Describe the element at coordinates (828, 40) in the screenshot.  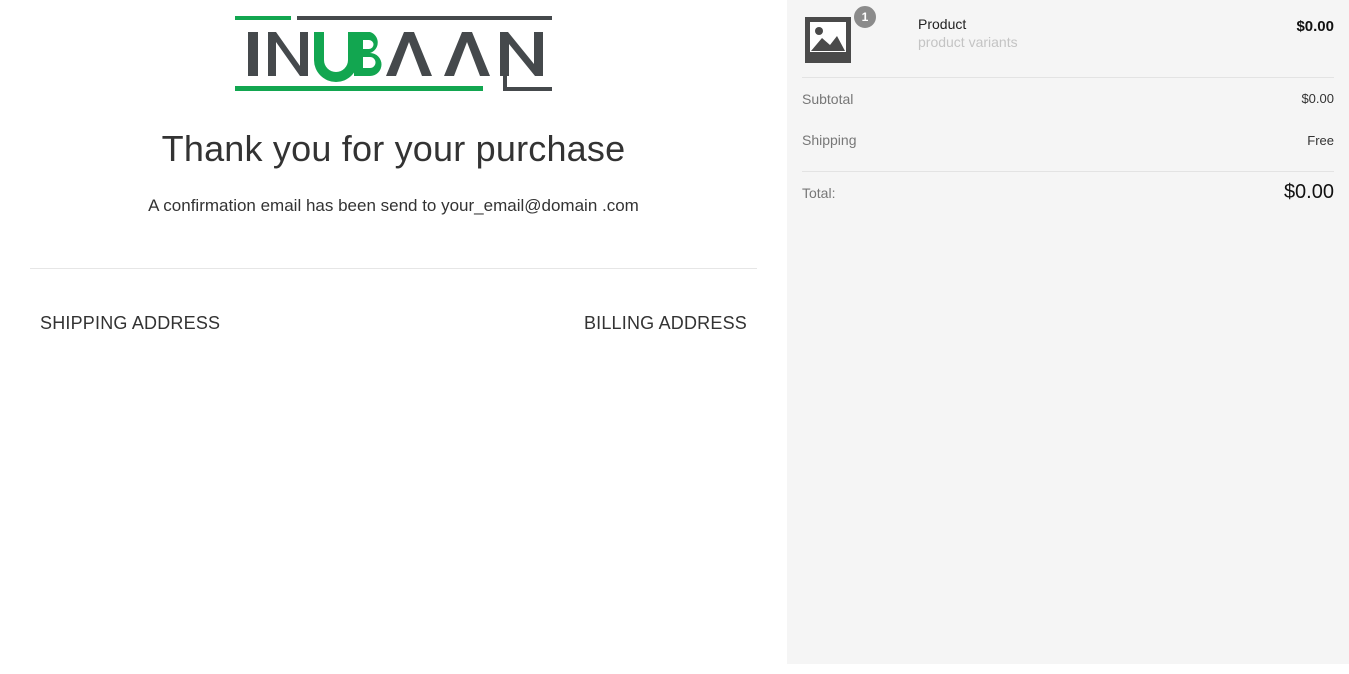
I see `image-placeholder-icon` at that location.